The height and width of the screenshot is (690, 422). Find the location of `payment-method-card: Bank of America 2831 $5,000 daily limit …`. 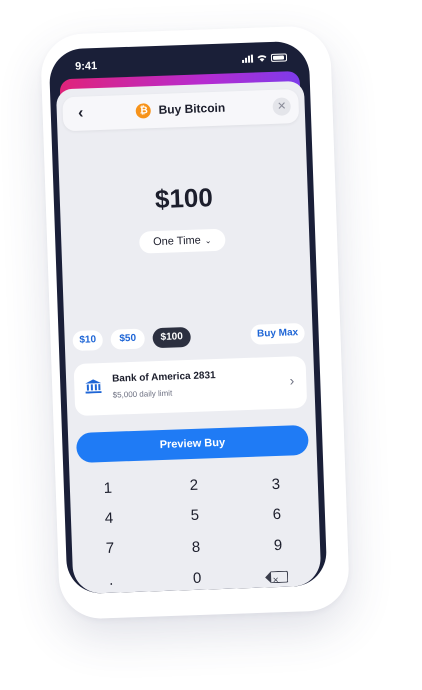

payment-method-card: Bank of America 2831 $5,000 daily limit … is located at coordinates (190, 385).